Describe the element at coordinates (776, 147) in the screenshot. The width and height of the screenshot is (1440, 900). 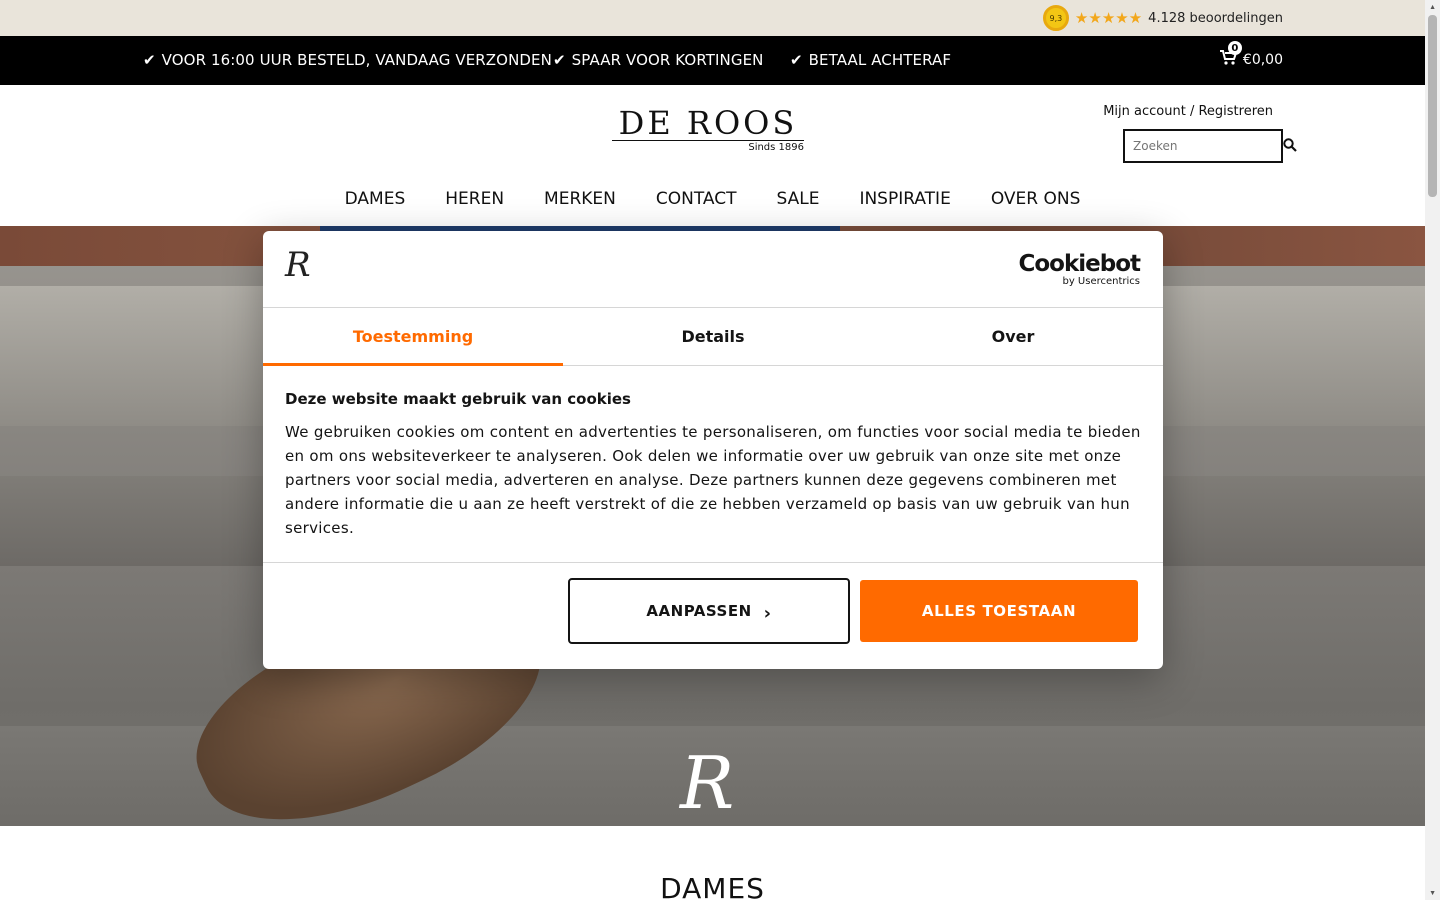
I see `logo-tagline: Sinds 1896` at that location.